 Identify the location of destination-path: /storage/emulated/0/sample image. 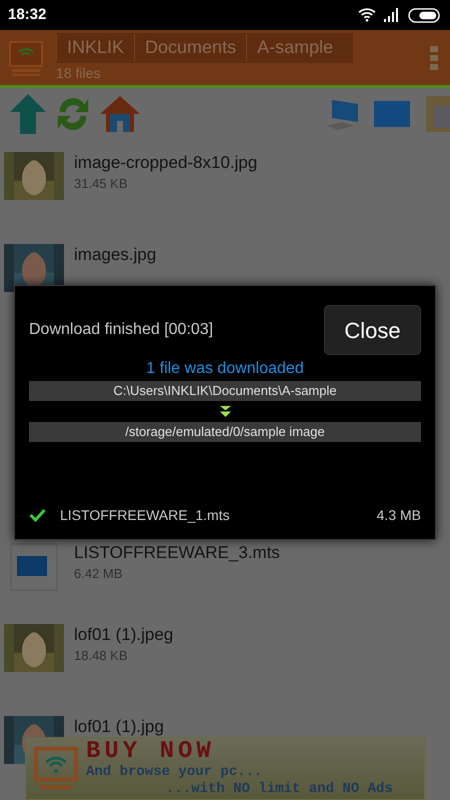
(225, 432).